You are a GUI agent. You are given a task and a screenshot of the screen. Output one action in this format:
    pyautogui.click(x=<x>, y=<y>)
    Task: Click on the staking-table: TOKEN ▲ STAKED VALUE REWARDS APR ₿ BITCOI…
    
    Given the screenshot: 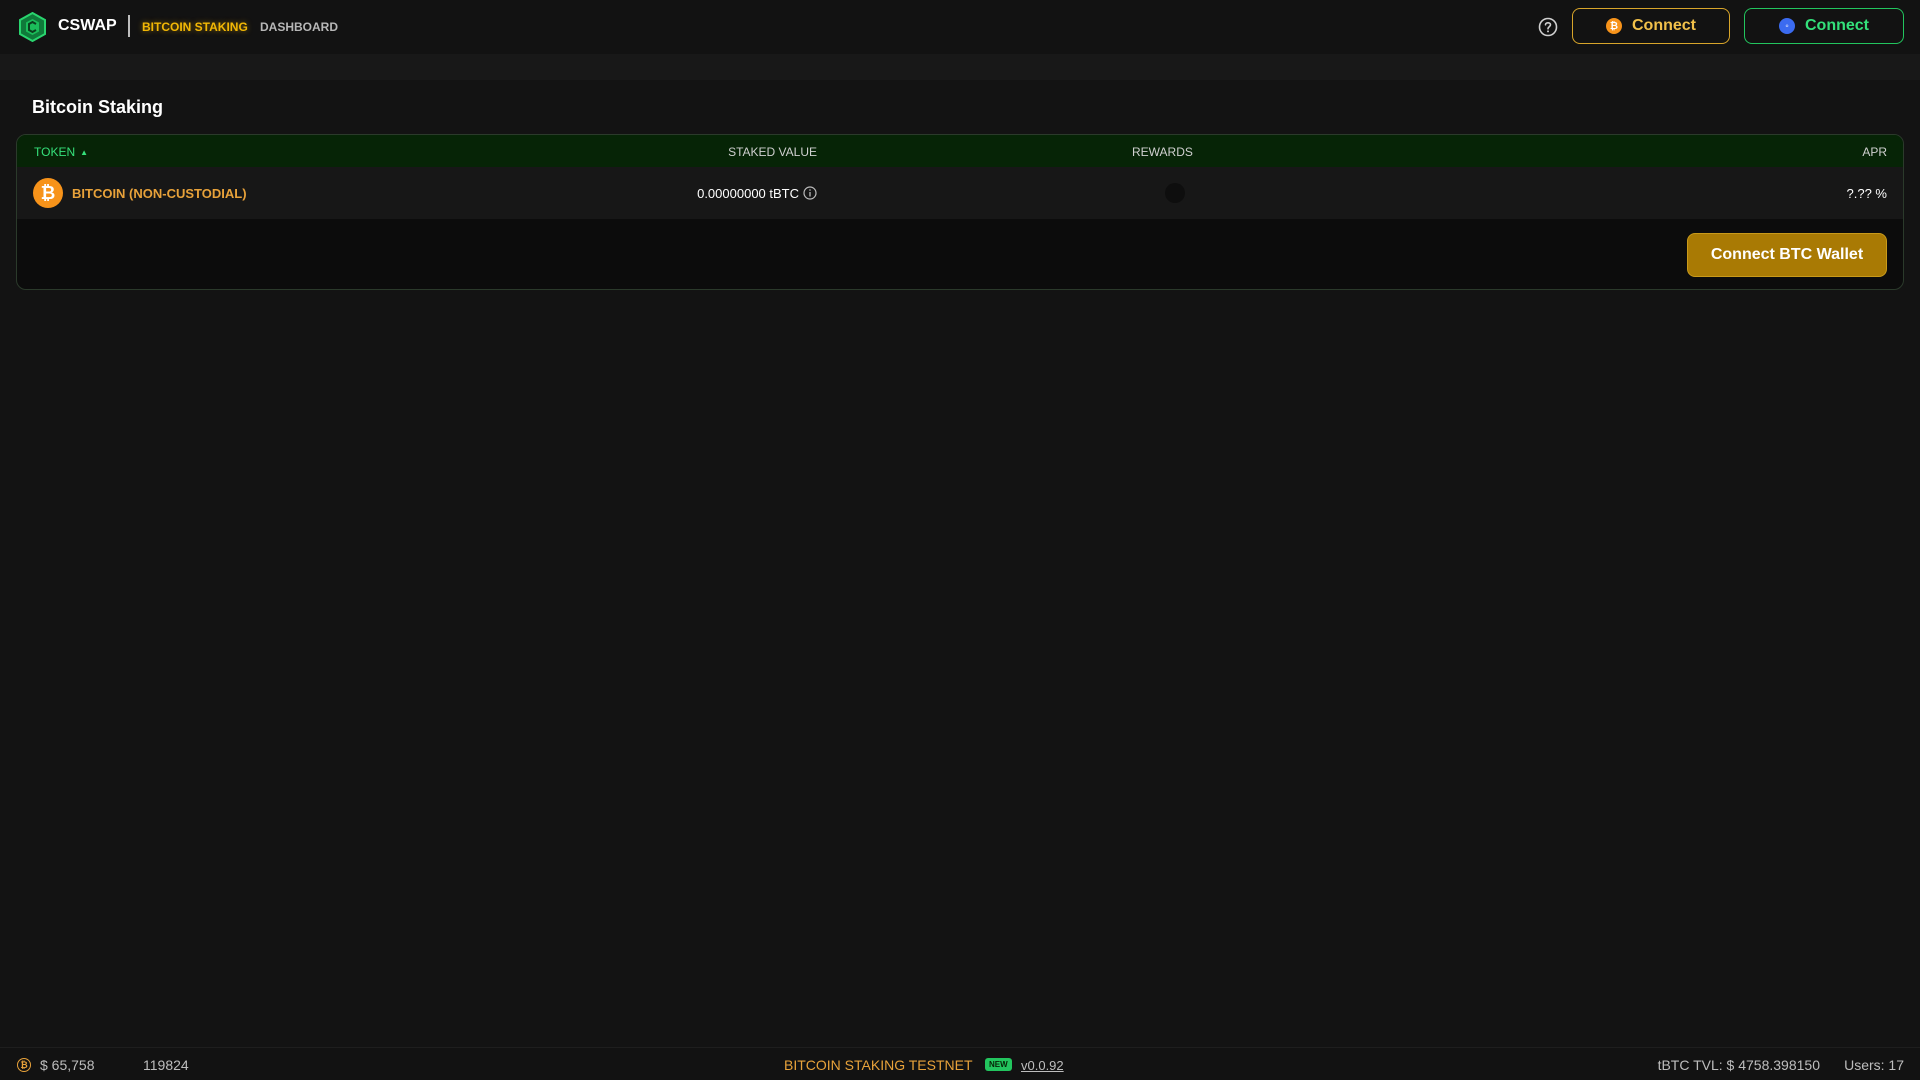 What is the action you would take?
    pyautogui.click(x=960, y=212)
    